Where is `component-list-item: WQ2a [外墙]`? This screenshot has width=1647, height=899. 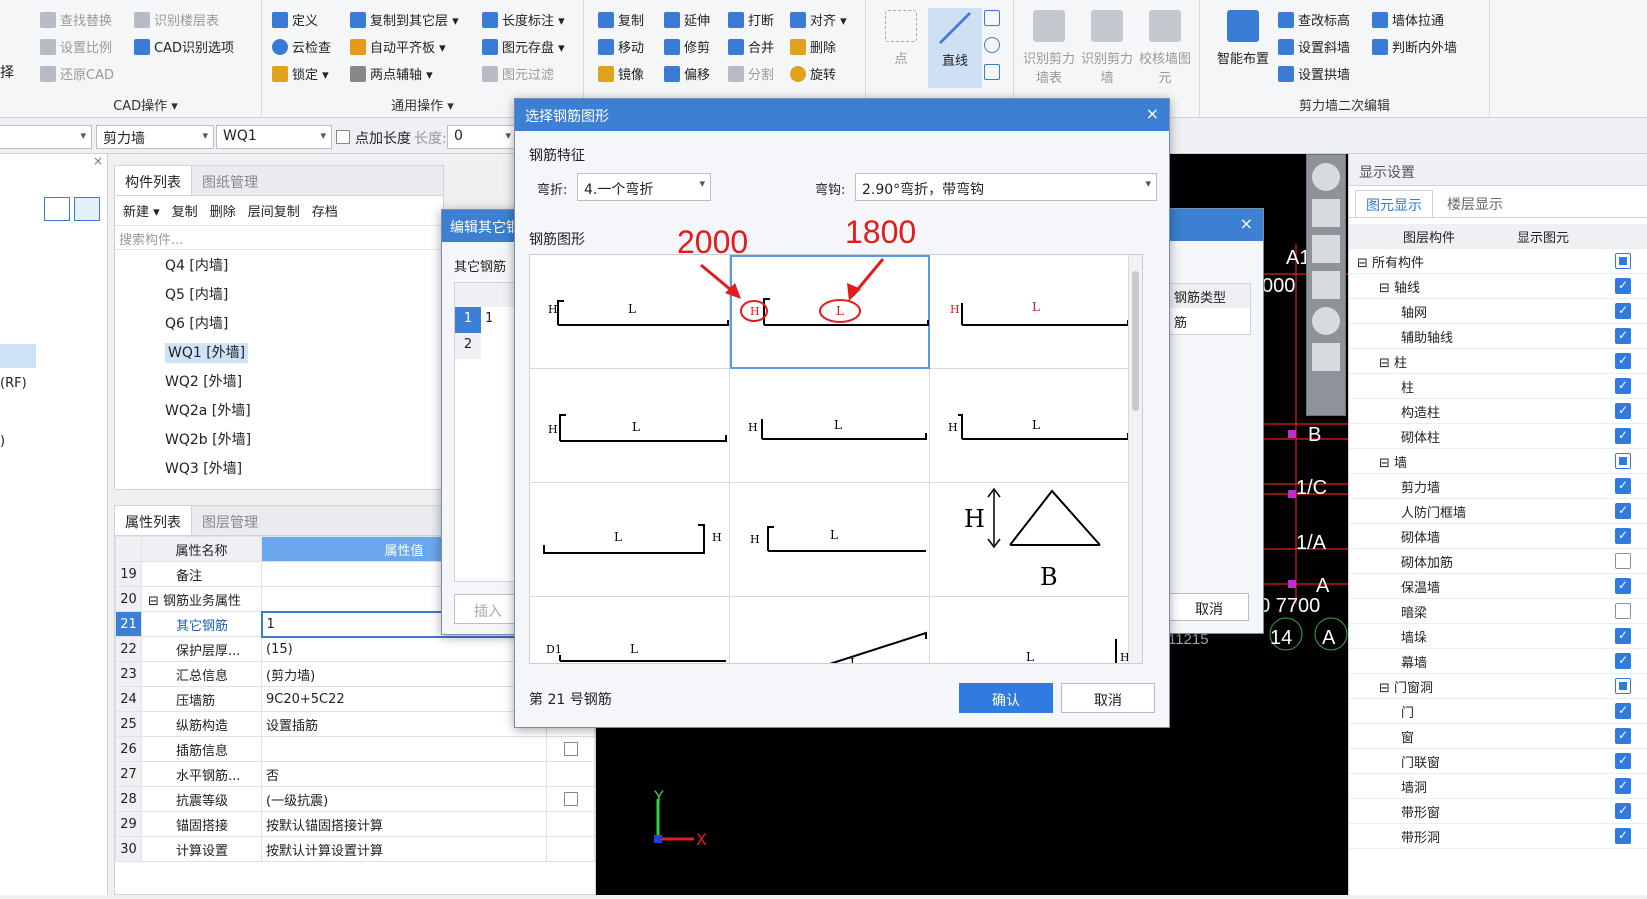 component-list-item: WQ2a [外墙] is located at coordinates (279, 409).